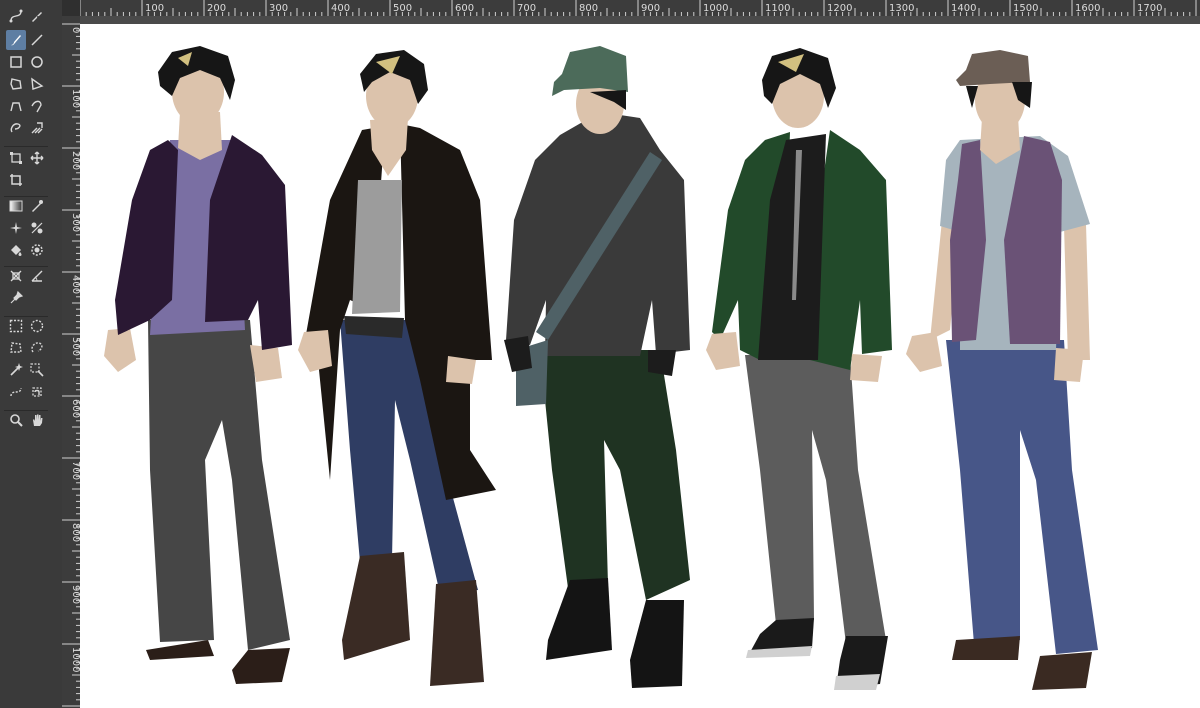 This screenshot has height=708, width=1200. Describe the element at coordinates (71, 8) in the screenshot. I see `ruler-corner` at that location.